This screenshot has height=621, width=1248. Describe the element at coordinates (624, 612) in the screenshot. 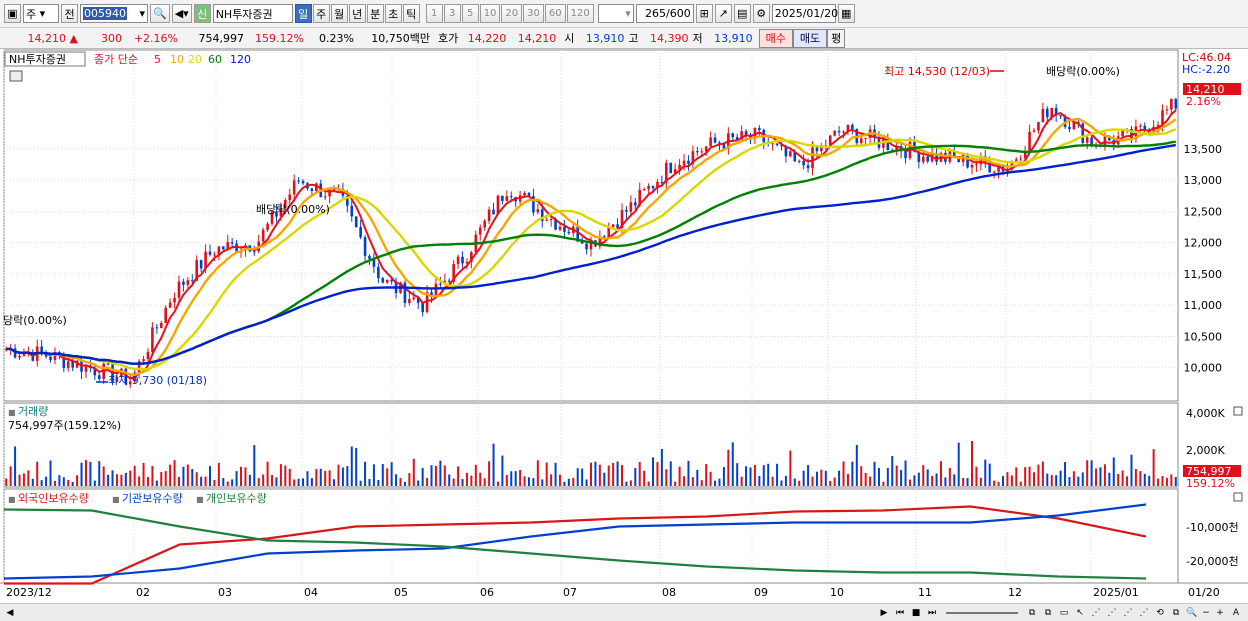

I see `chart-scrollbar: ◀ ▶ ⏮ ■ ⏭ ⧉ ⧉ ▭ ↖ ⋰ ⋰ ⋰ ⋰ ⟲ ⧉ 🔍 − + A` at that location.